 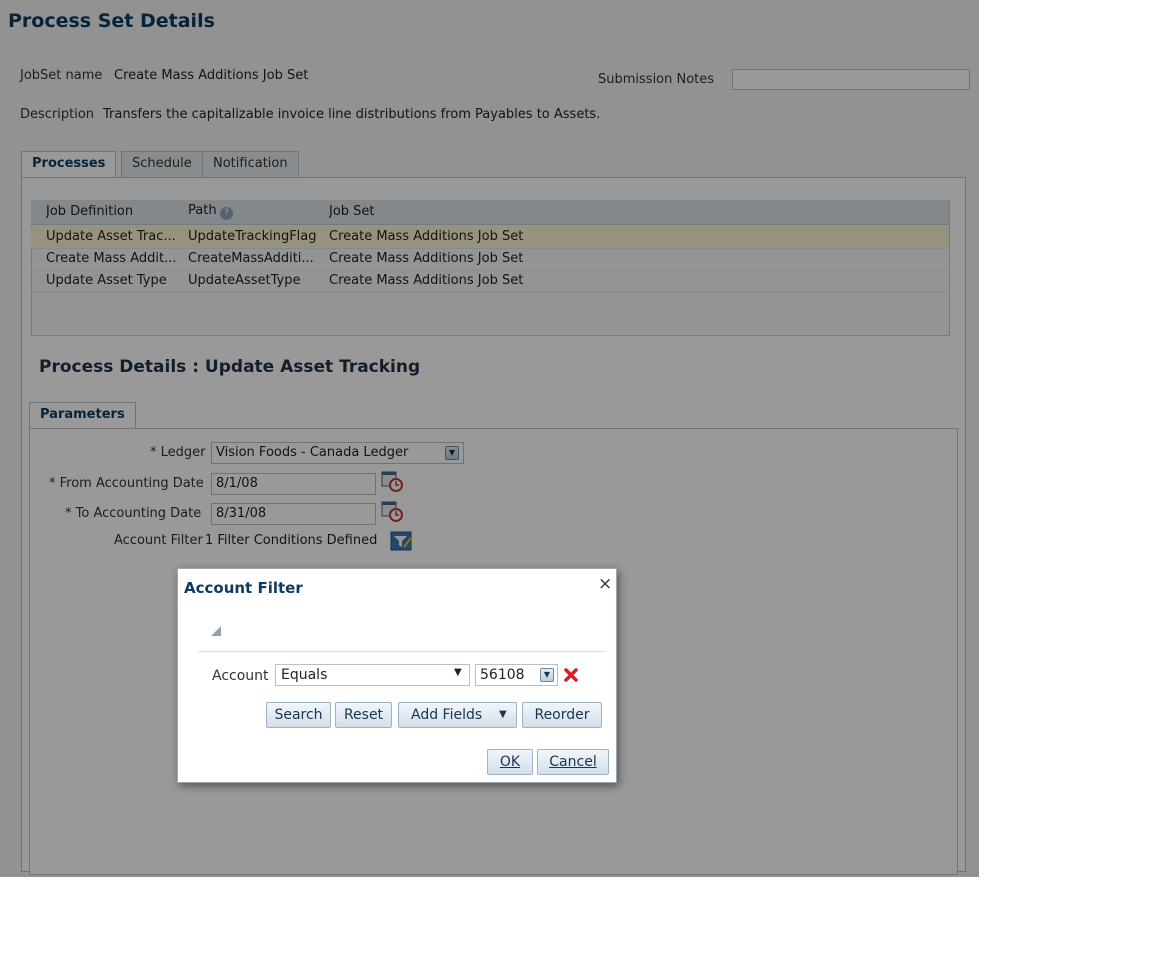 What do you see at coordinates (547, 675) in the screenshot?
I see `dropdown-icon: ▼` at bounding box center [547, 675].